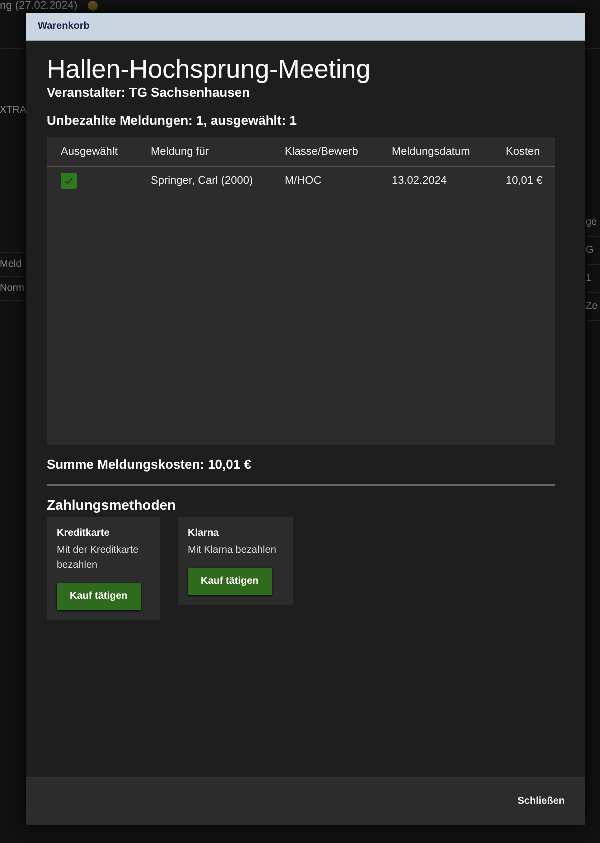  Describe the element at coordinates (149, 92) in the screenshot. I see `organizer-text: Veranstalter: TG Sachsenhausen` at that location.